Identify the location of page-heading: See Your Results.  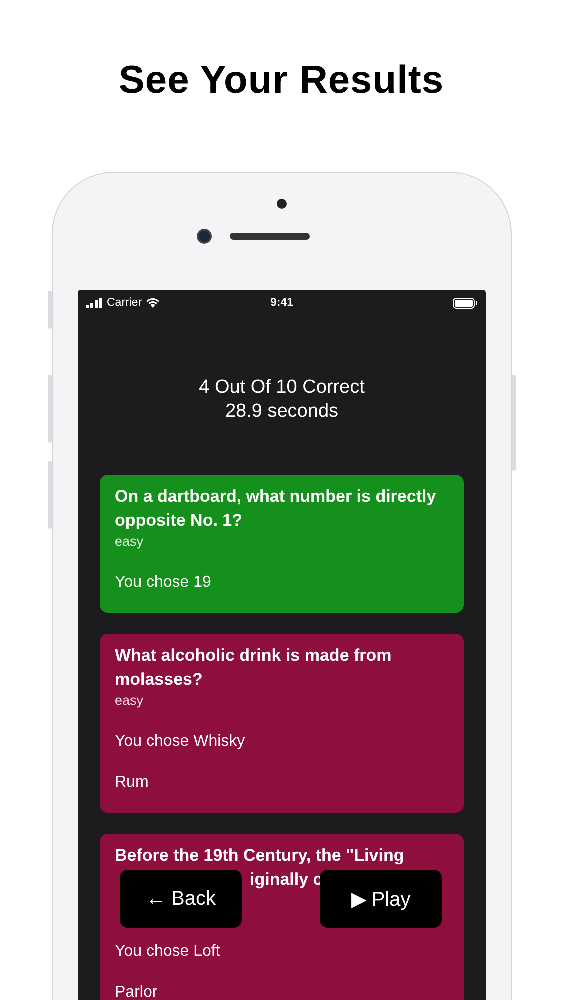
(281, 81).